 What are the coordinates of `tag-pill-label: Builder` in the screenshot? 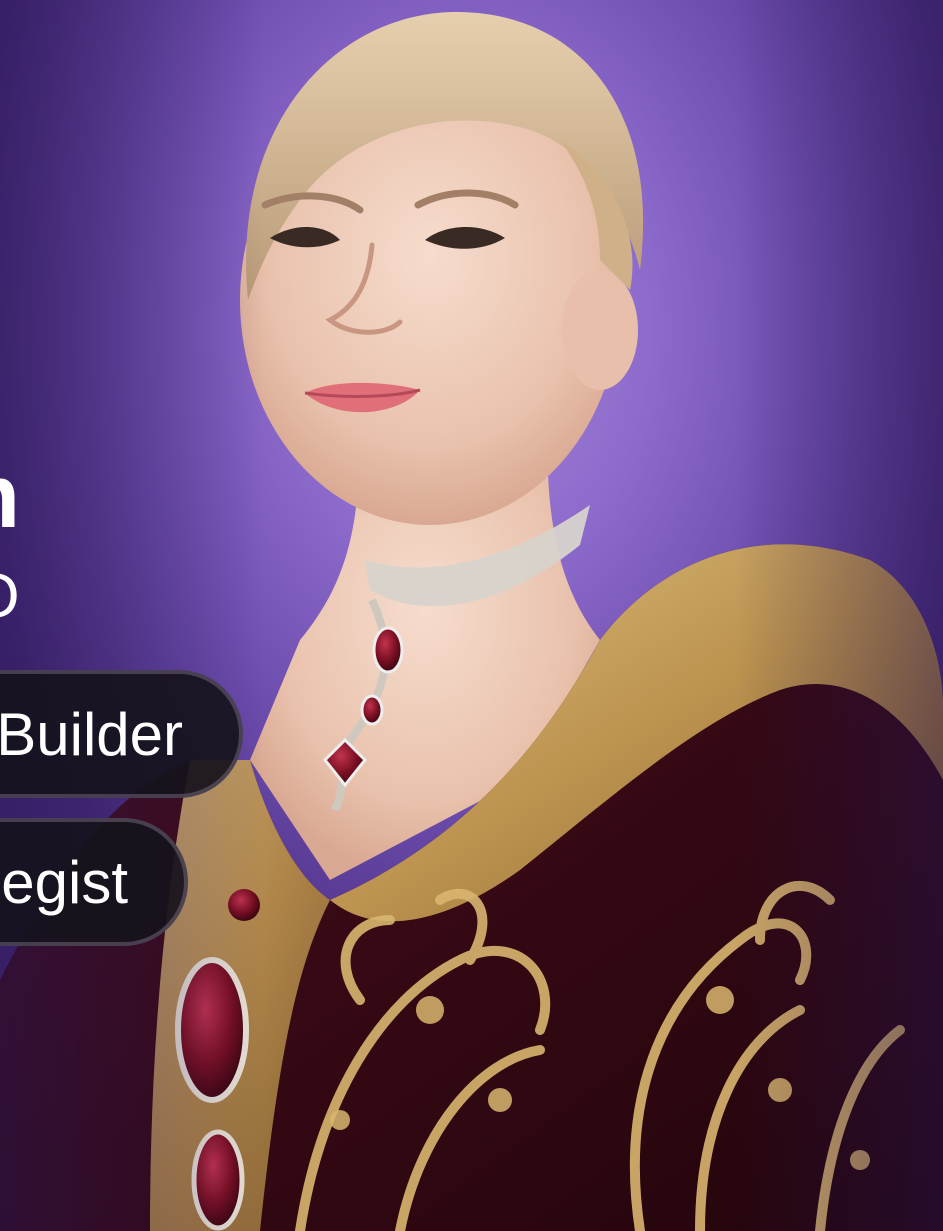 It's located at (91, 734).